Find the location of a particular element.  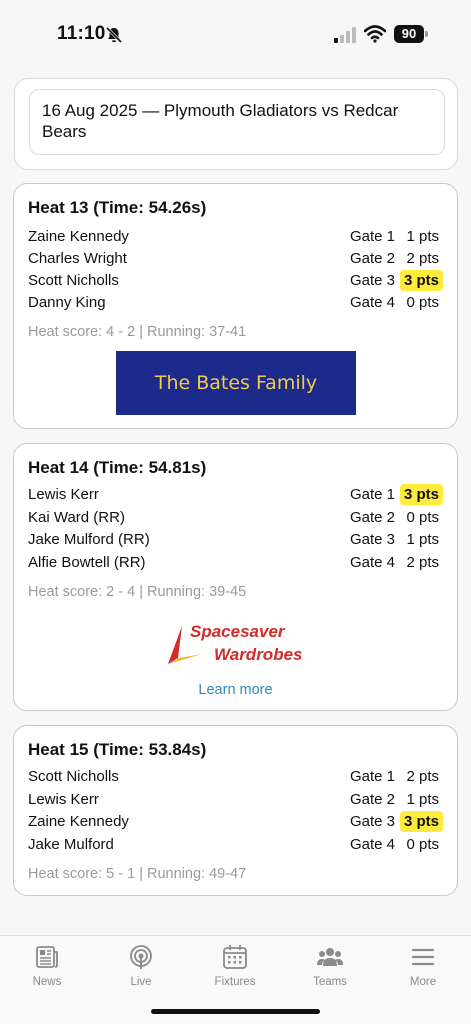

newspaper-icon is located at coordinates (47, 957).